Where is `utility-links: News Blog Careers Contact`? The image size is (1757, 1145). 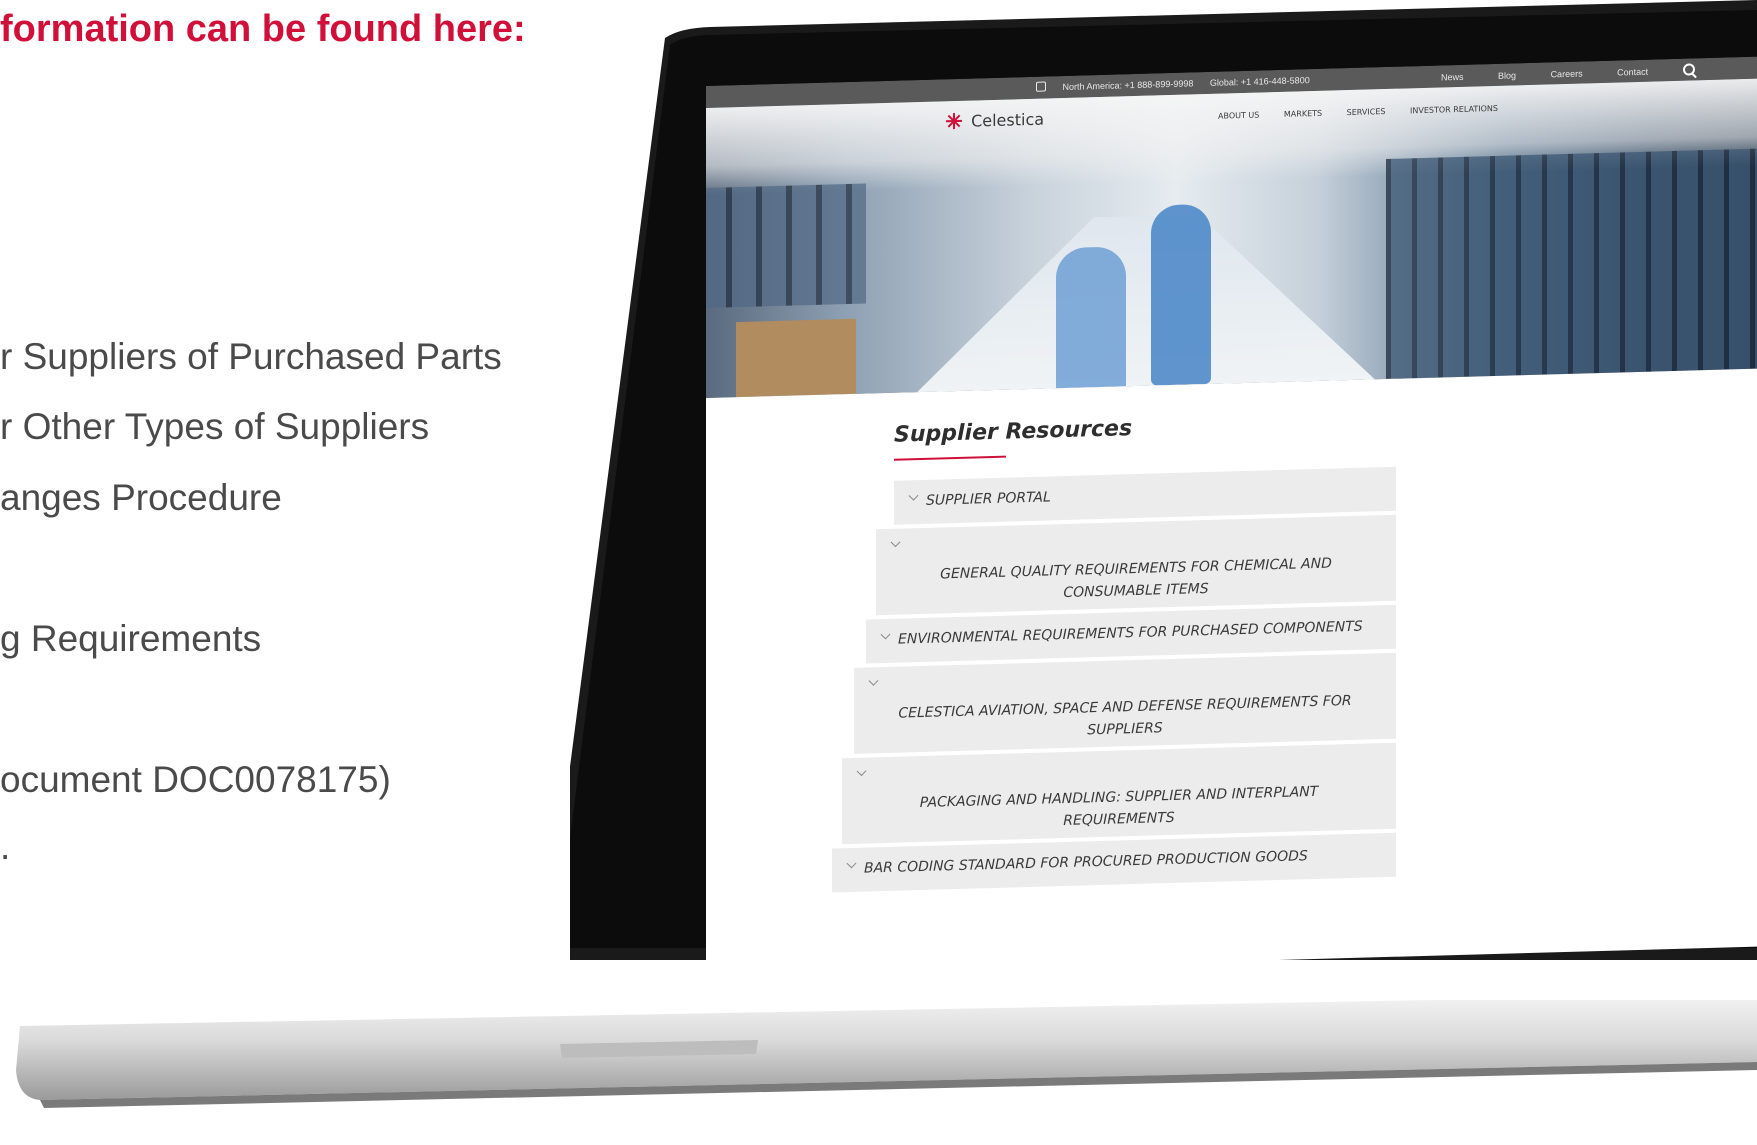
utility-links: News Blog Careers Contact is located at coordinates (1584, 72).